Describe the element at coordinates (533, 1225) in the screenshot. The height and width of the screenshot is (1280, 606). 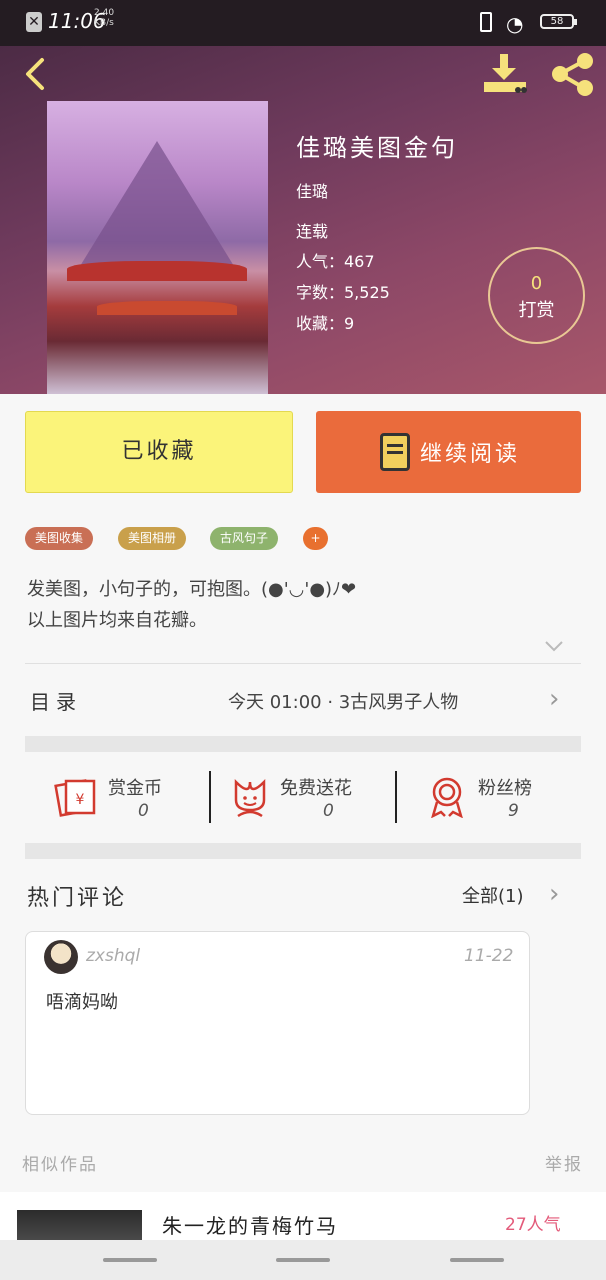
I see `similar-work-popularity: 27人气` at that location.